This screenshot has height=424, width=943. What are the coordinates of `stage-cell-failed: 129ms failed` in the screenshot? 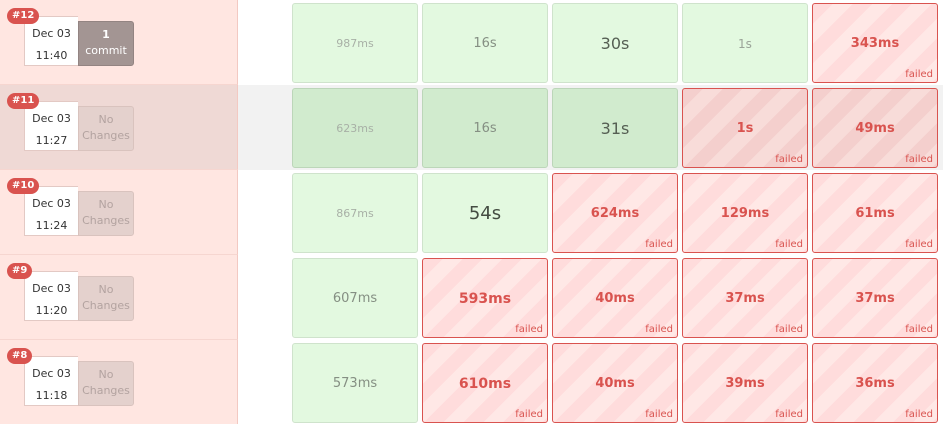 It's located at (745, 213).